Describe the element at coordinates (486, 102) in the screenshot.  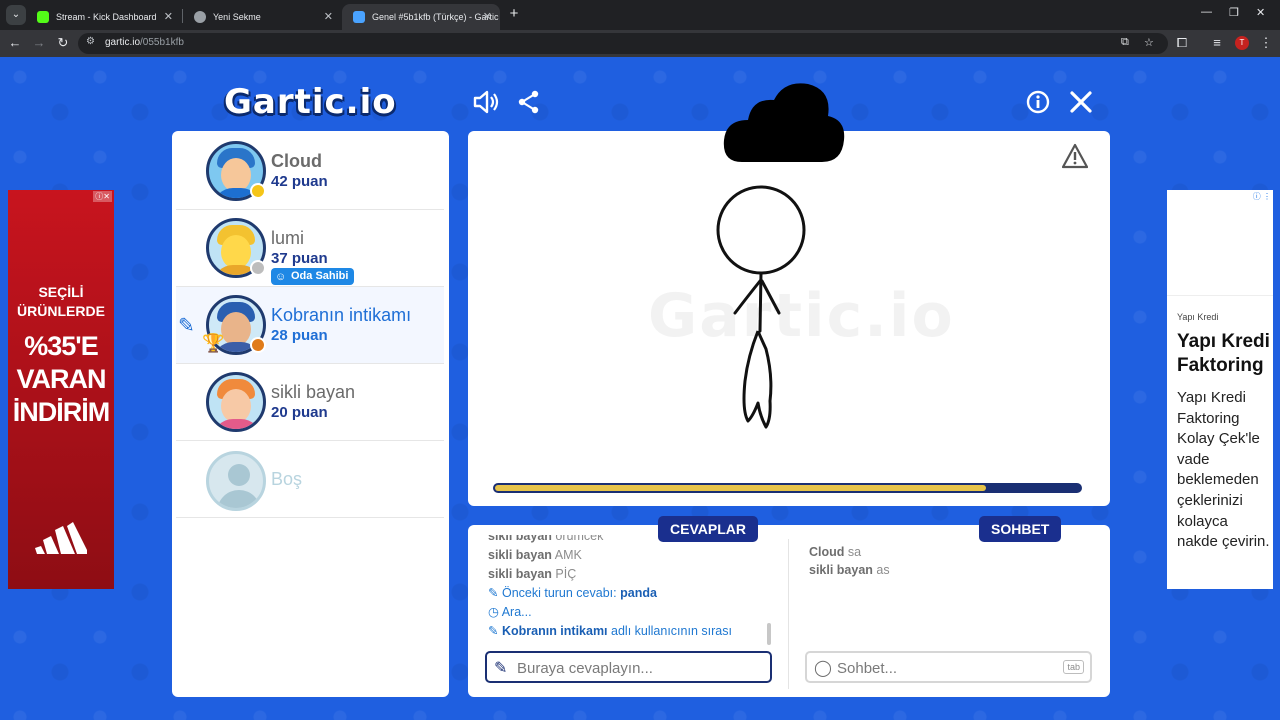
I see `sound-muted-icon` at that location.